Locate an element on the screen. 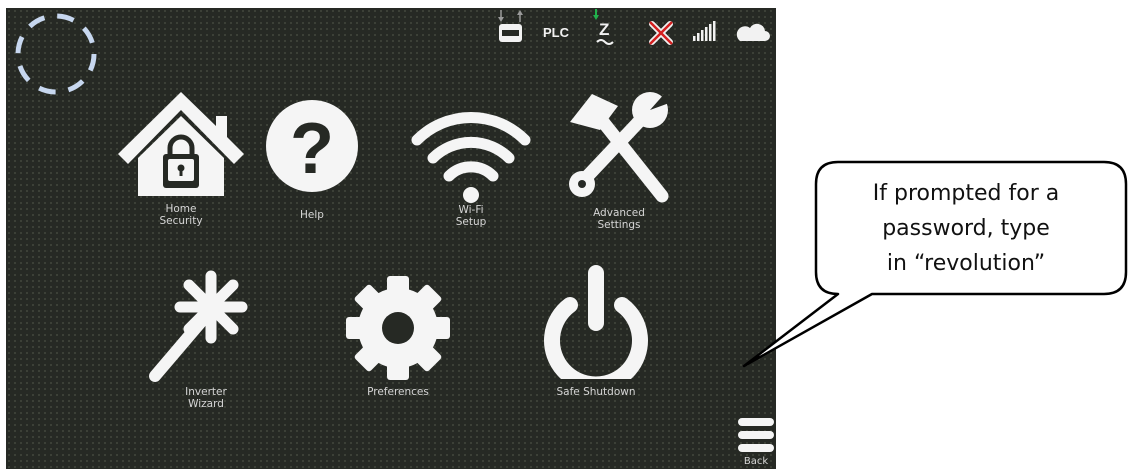 The image size is (1142, 469). callout-text-line3: in “revolution” is located at coordinates (966, 263).